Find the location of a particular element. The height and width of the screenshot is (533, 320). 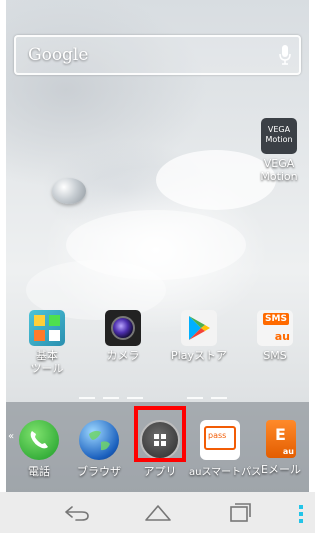

app-camera: カメラ is located at coordinates (123, 336).